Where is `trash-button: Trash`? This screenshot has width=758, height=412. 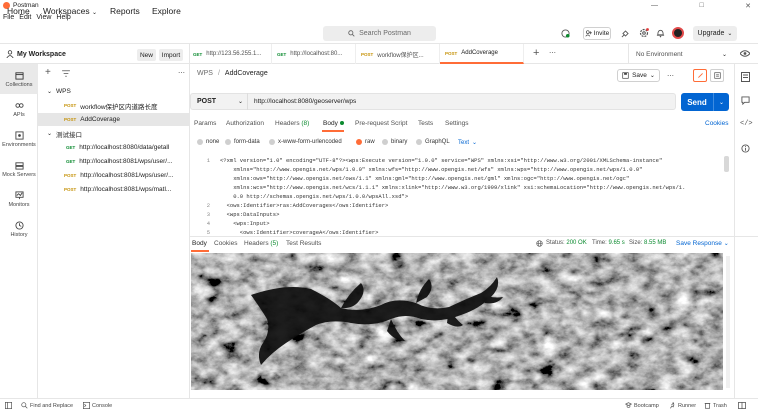
trash-button: Trash is located at coordinates (715, 405).